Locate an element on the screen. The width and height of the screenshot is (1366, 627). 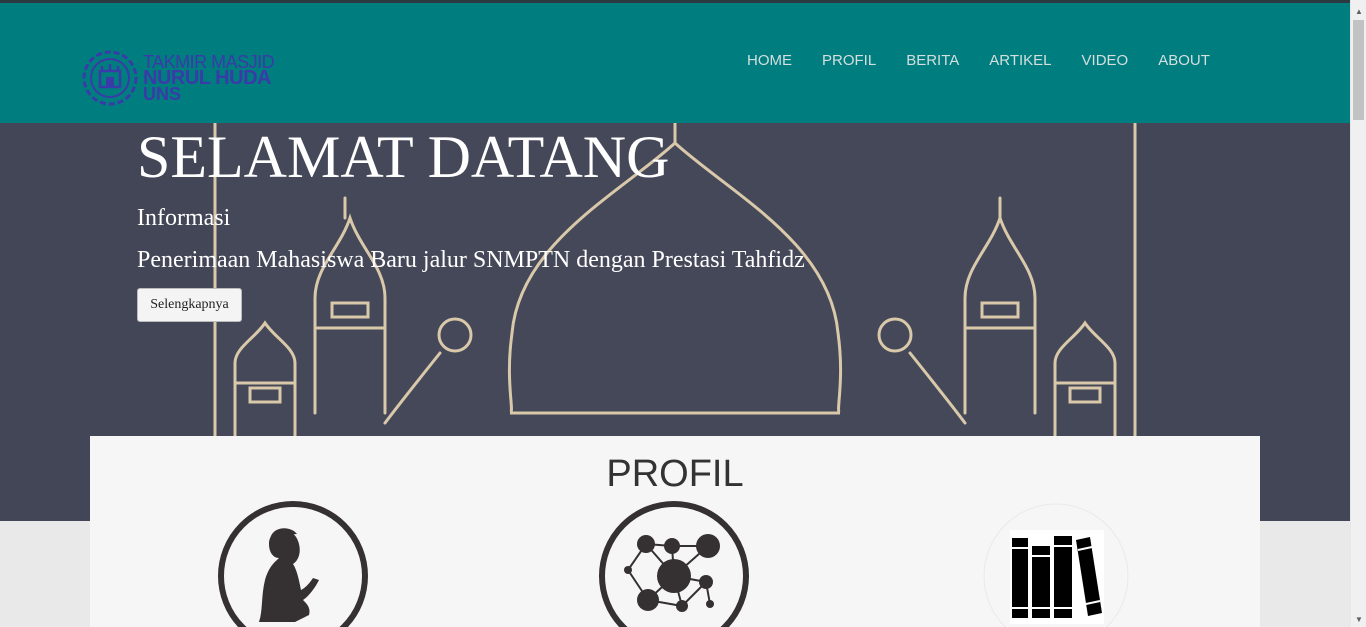
praying-person-icon is located at coordinates (293, 563).